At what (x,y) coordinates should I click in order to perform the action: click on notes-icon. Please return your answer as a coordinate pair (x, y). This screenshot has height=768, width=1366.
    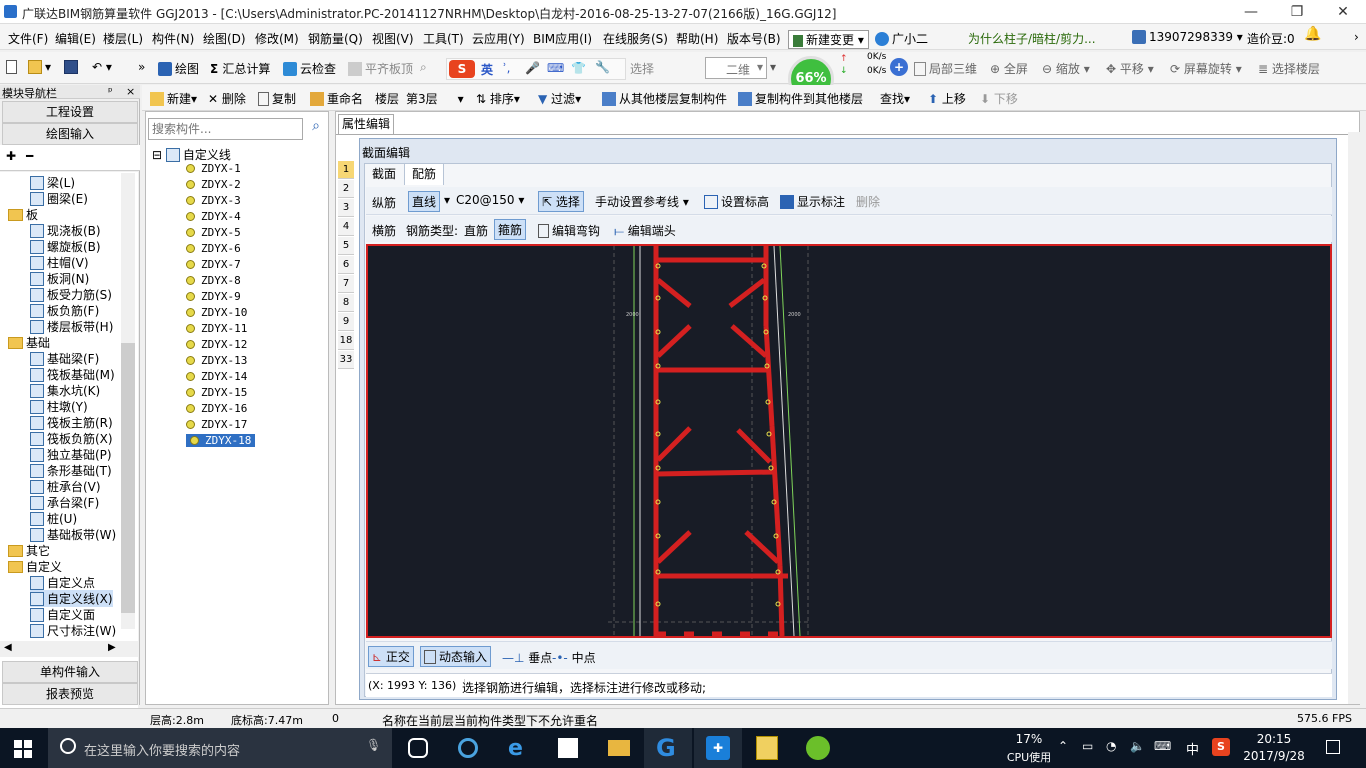
    Looking at the image, I should click on (768, 748).